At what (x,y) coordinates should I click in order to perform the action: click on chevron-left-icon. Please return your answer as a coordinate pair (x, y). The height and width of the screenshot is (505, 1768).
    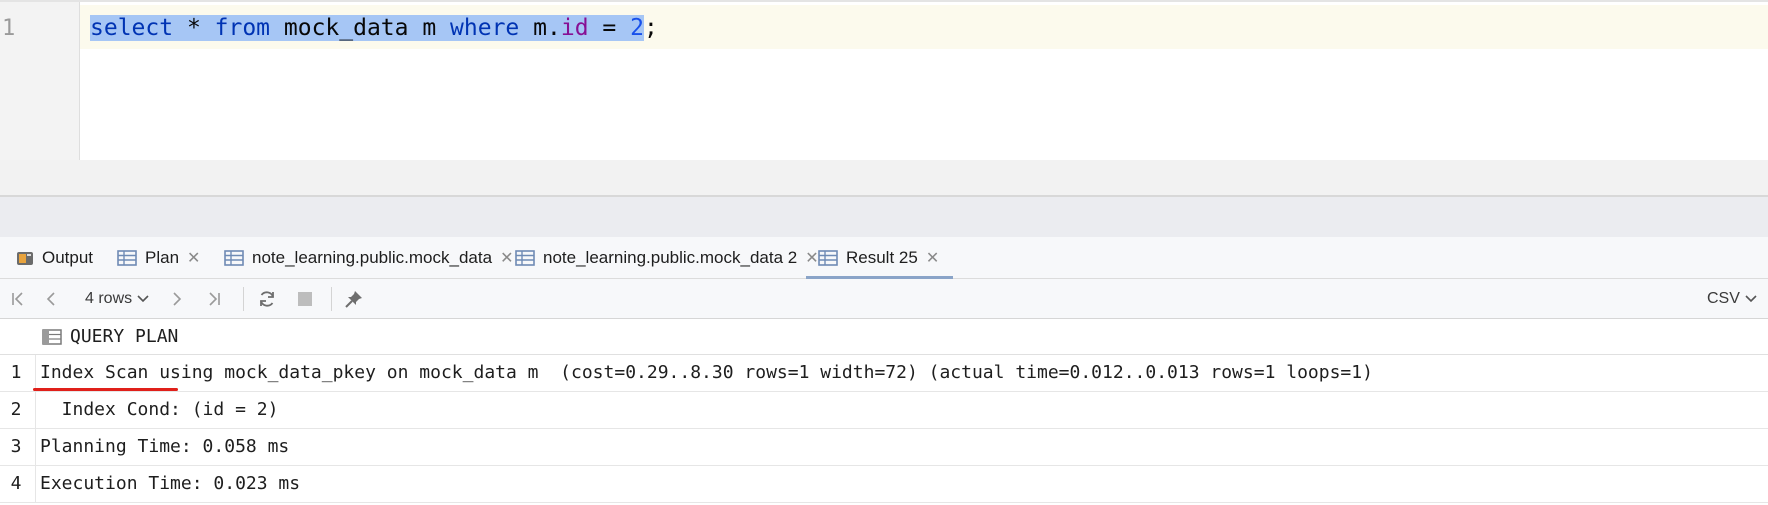
    Looking at the image, I should click on (50, 299).